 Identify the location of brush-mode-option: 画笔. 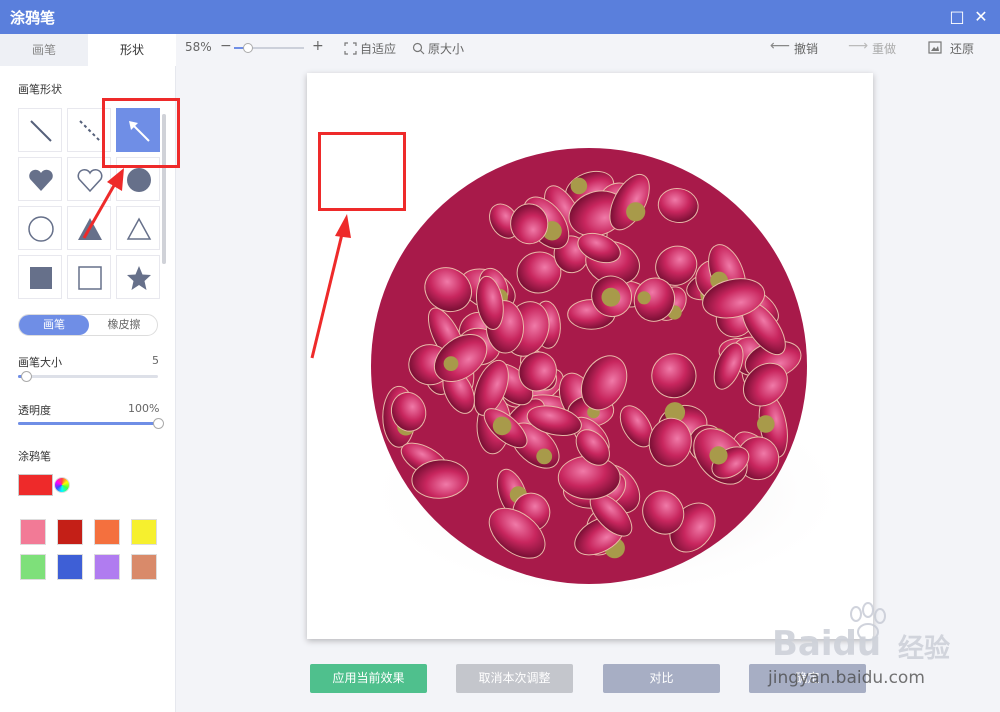
(54, 325).